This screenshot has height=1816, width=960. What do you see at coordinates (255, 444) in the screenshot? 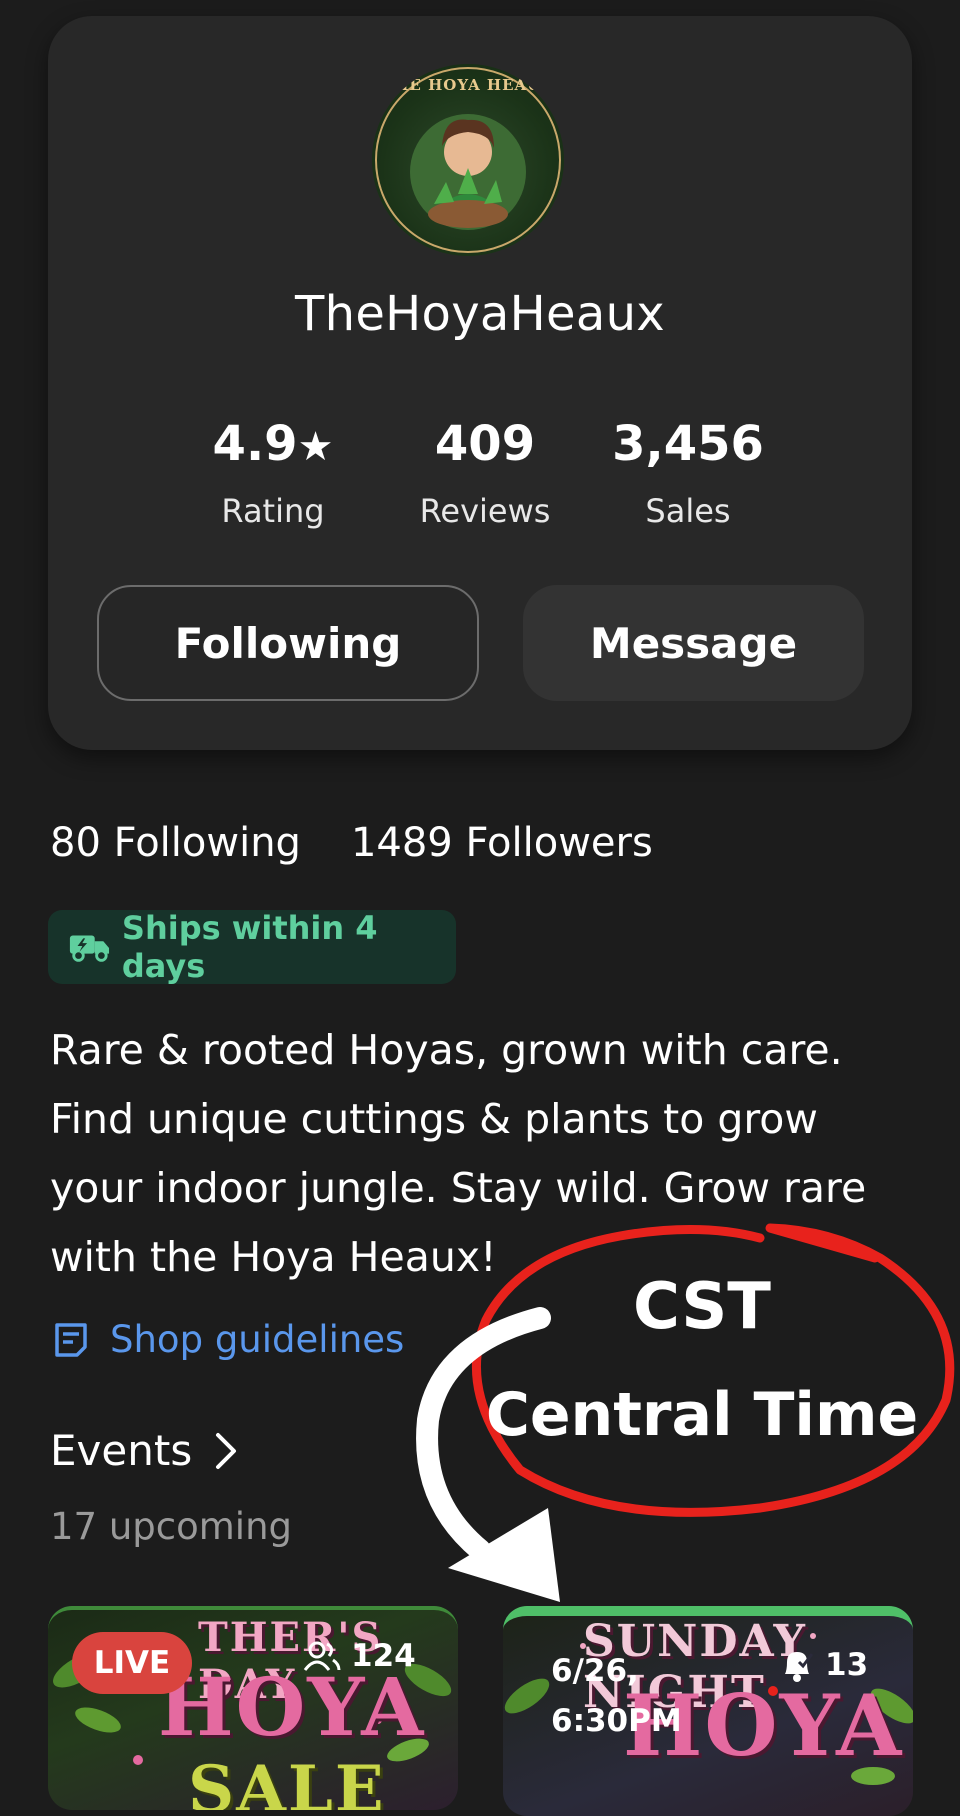
I see `rating-value: 4.9` at bounding box center [255, 444].